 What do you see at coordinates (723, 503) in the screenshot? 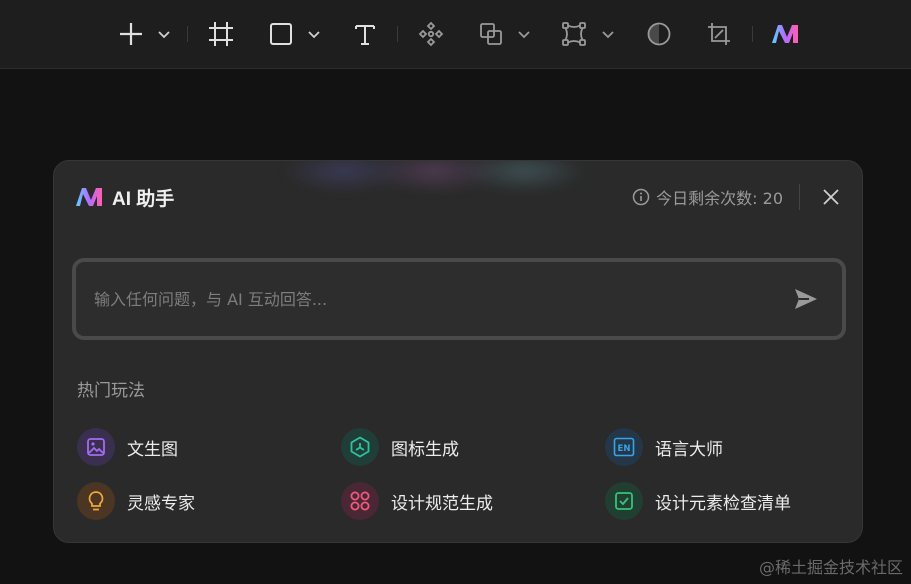
I see `feature-label: 设计元素检查清单` at bounding box center [723, 503].